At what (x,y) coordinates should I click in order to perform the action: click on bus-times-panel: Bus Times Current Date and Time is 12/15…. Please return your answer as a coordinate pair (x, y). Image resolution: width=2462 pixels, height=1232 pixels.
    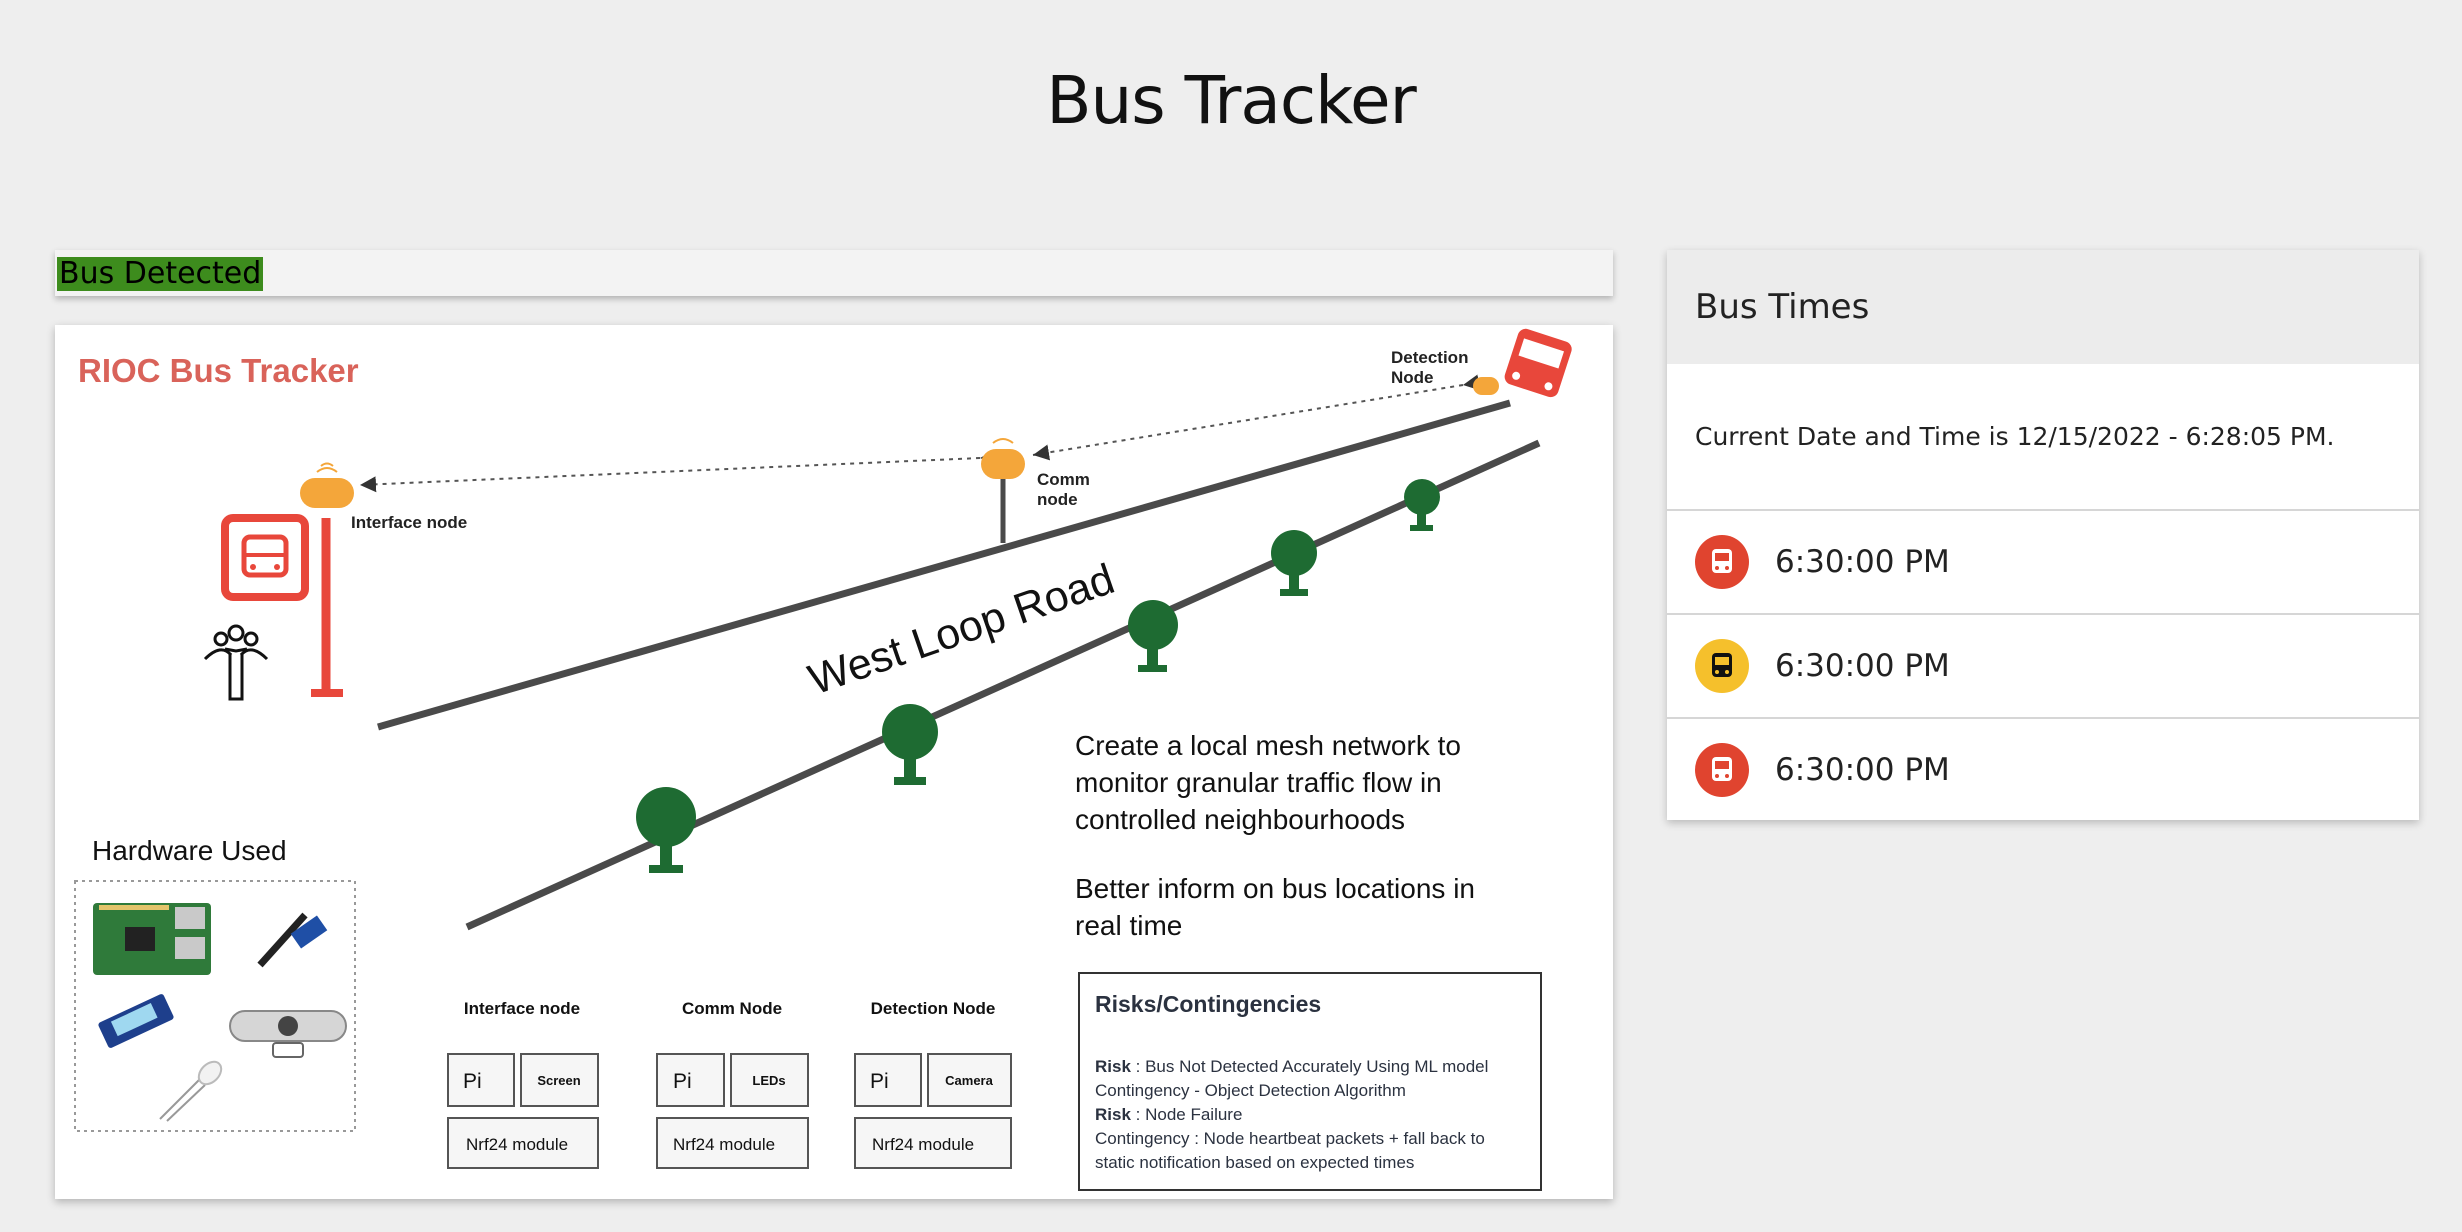
    Looking at the image, I should click on (2043, 535).